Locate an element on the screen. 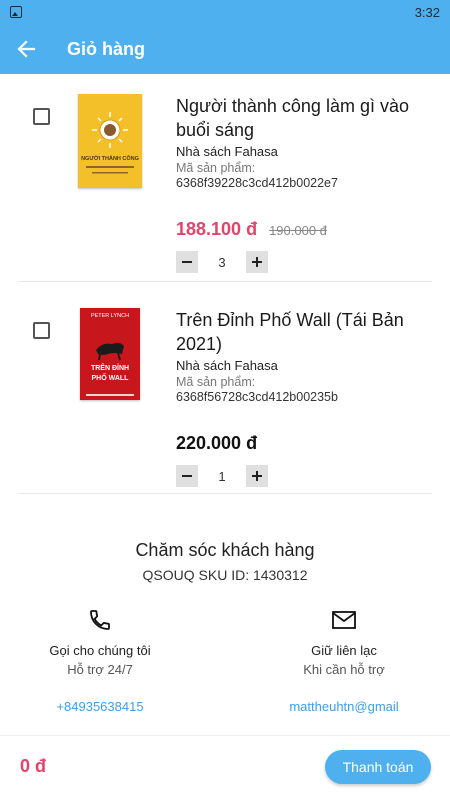  item-price-row: 188.100 đ 190.000 đ is located at coordinates (251, 229).